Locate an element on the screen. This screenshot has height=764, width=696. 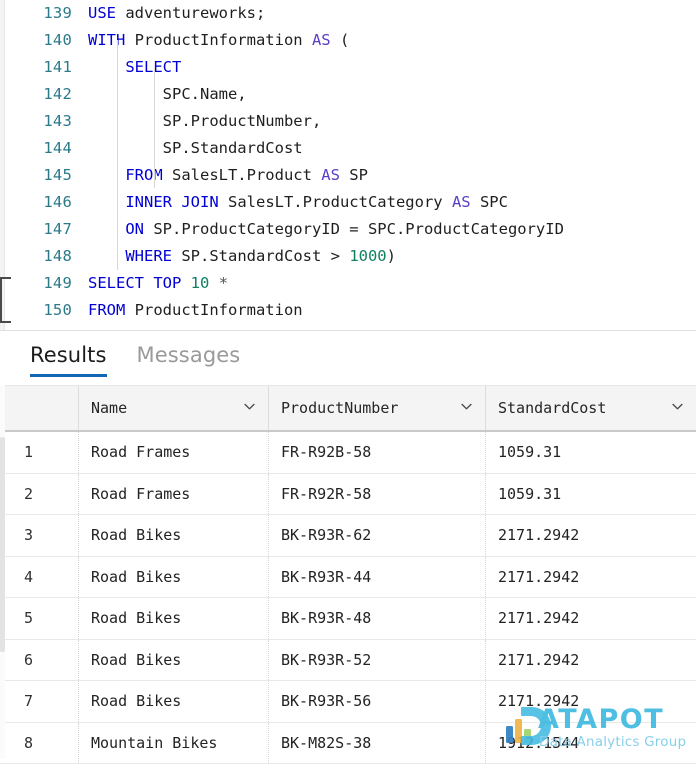
results-grid-header: Name ProductNumber StandardCost is located at coordinates (348, 408).